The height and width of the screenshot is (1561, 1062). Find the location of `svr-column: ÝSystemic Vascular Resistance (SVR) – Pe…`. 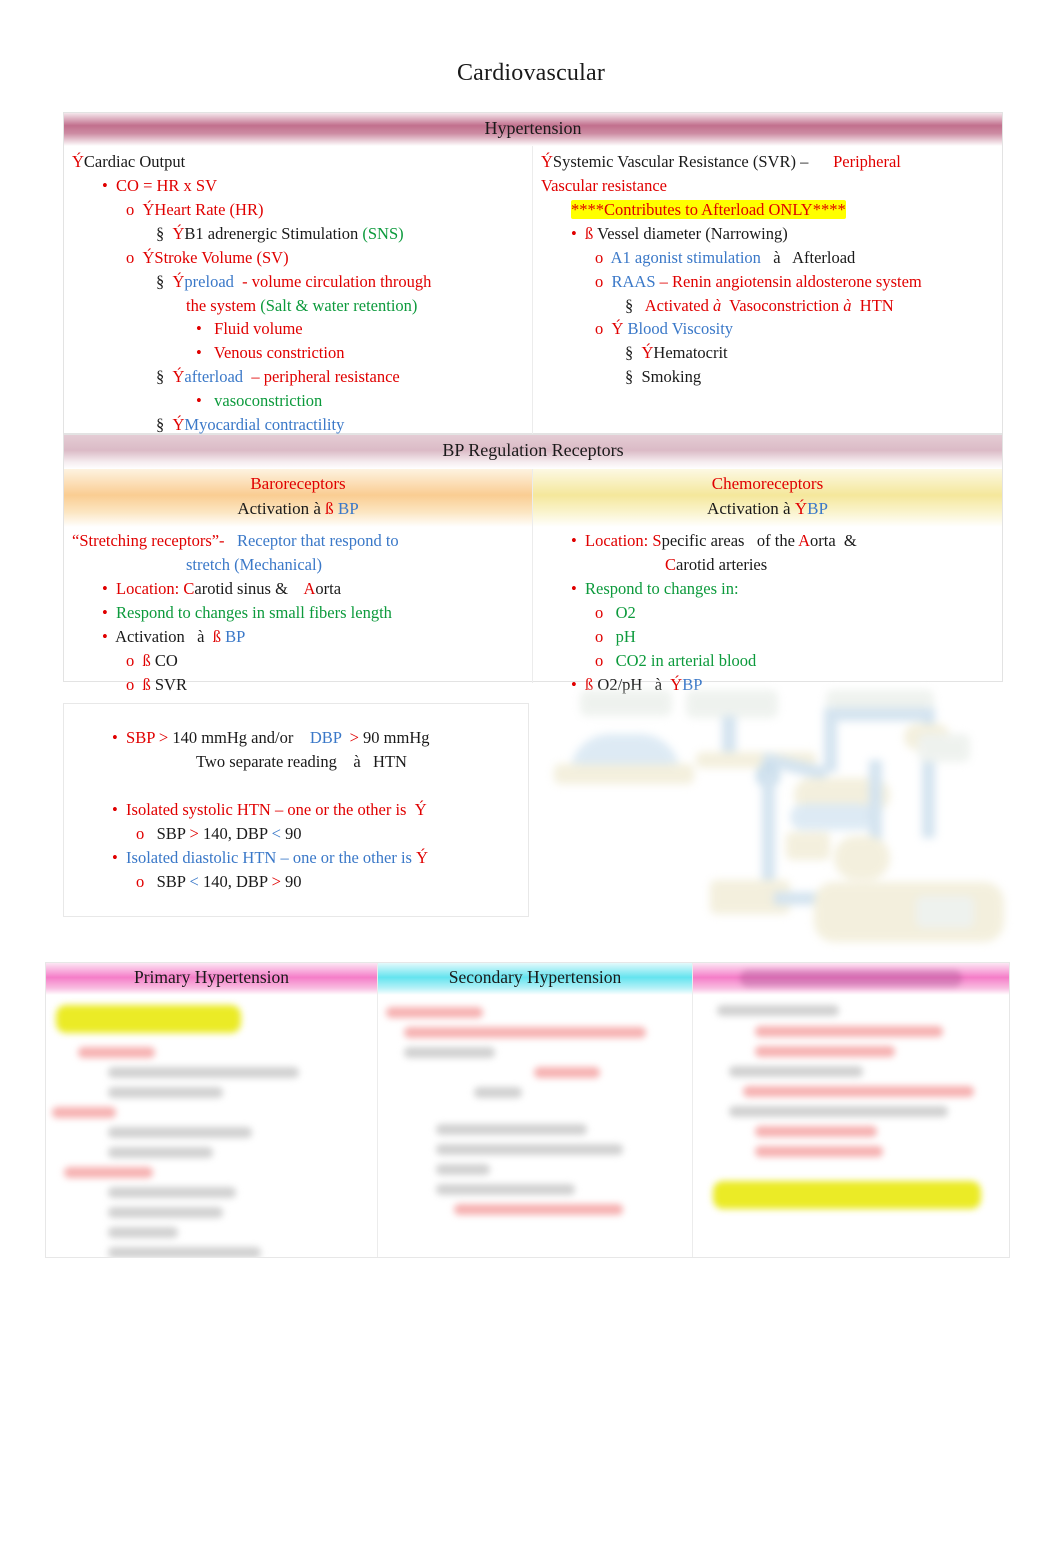

svr-column: ÝSystemic Vascular Resistance (SVR) – Pe… is located at coordinates (767, 290).